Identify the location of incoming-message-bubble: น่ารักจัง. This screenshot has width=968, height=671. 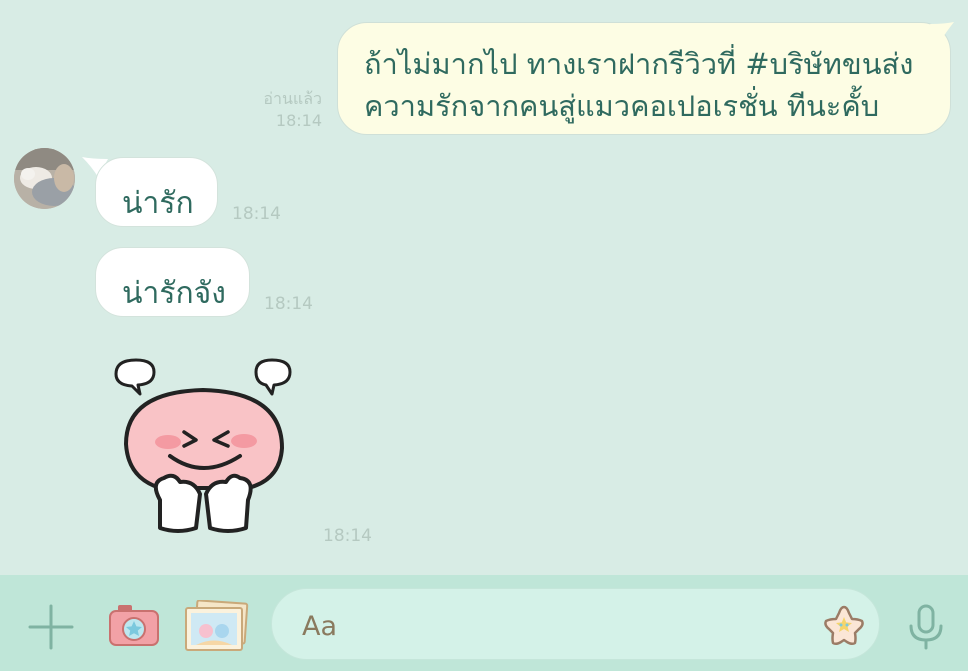
(172, 282).